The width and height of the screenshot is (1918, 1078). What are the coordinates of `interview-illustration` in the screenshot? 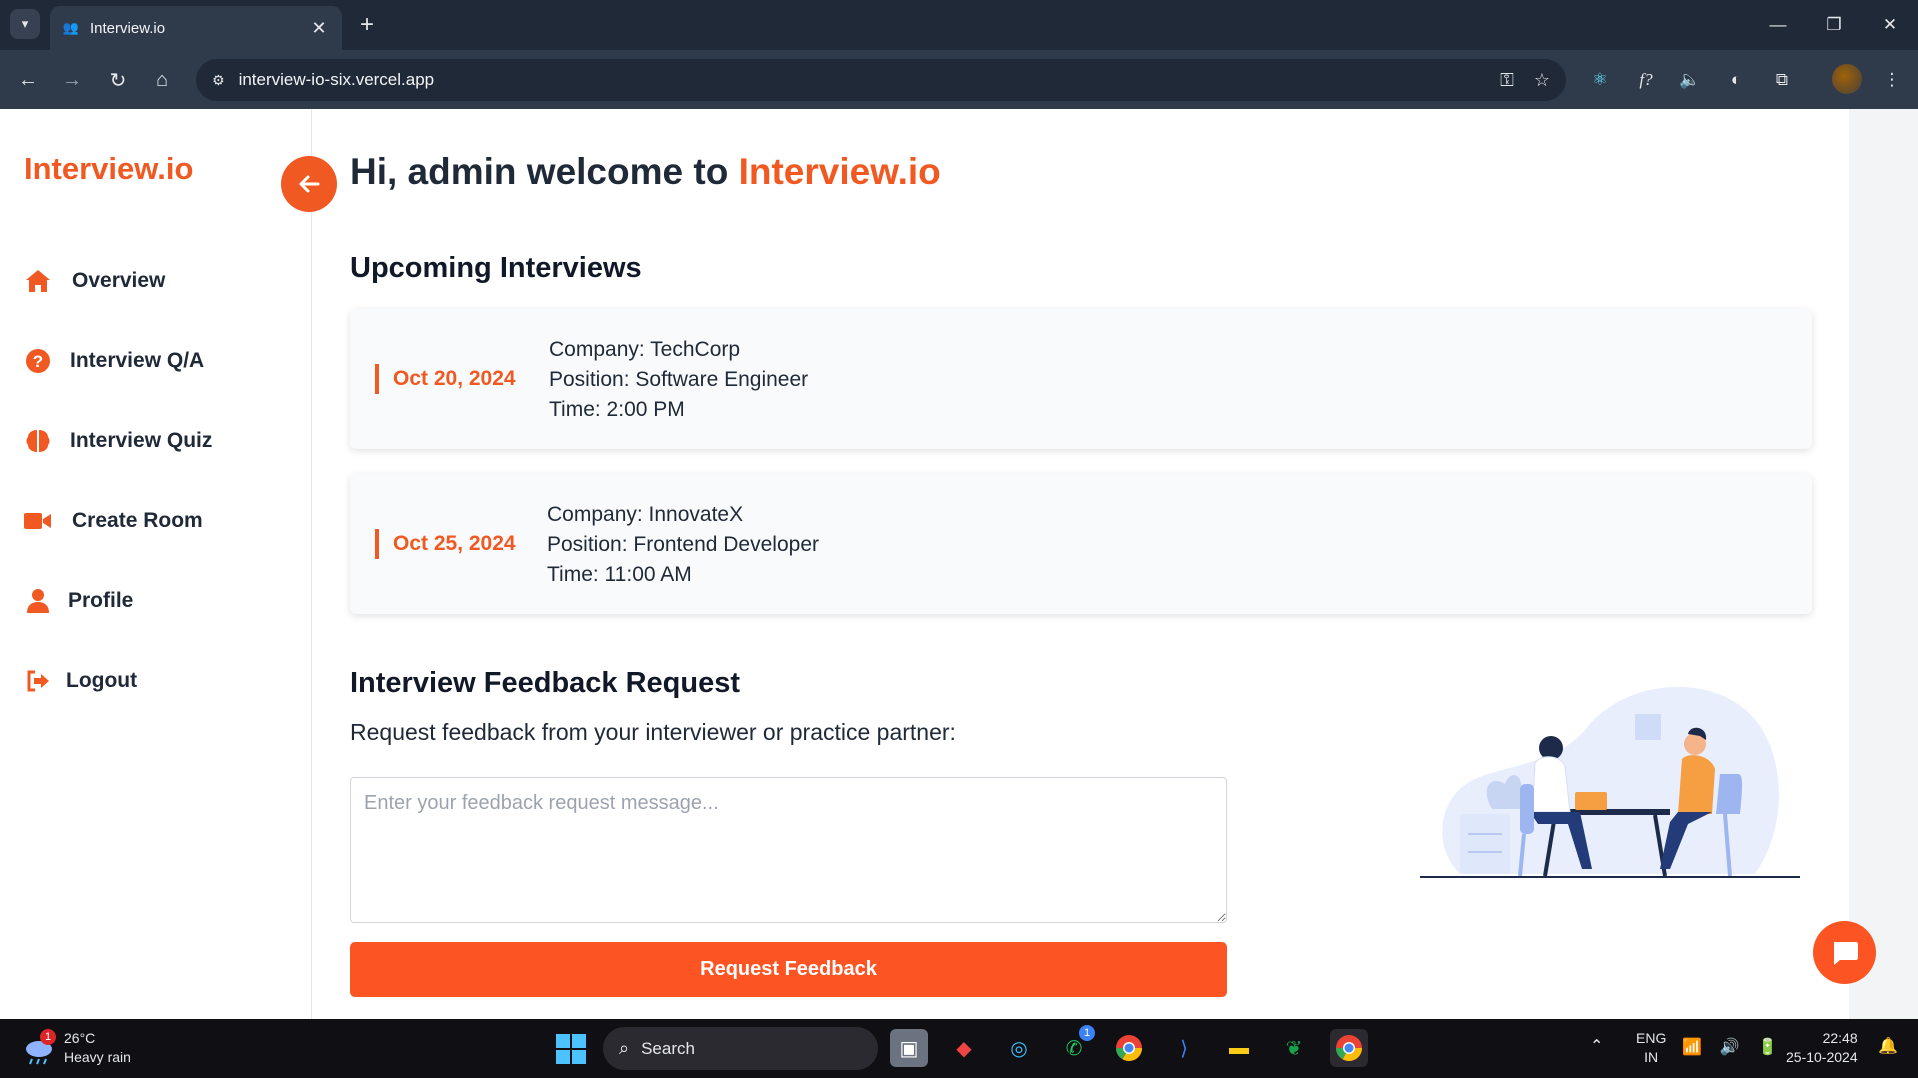 It's located at (1610, 782).